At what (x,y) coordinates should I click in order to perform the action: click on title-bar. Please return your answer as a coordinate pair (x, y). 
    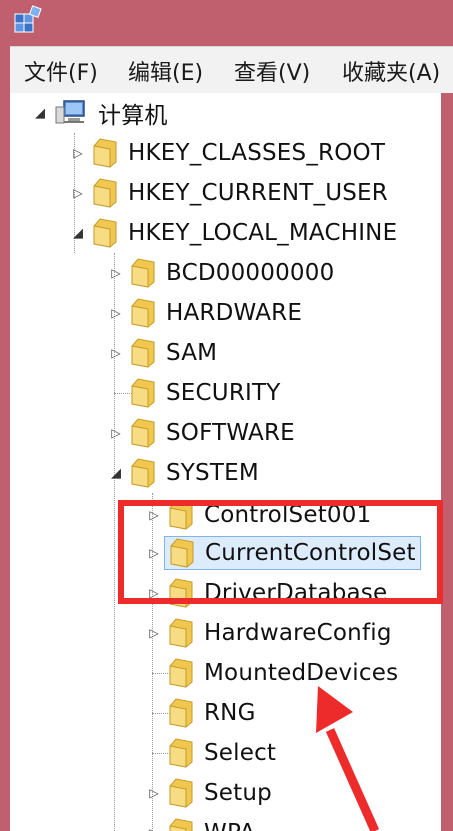
    Looking at the image, I should click on (226, 22).